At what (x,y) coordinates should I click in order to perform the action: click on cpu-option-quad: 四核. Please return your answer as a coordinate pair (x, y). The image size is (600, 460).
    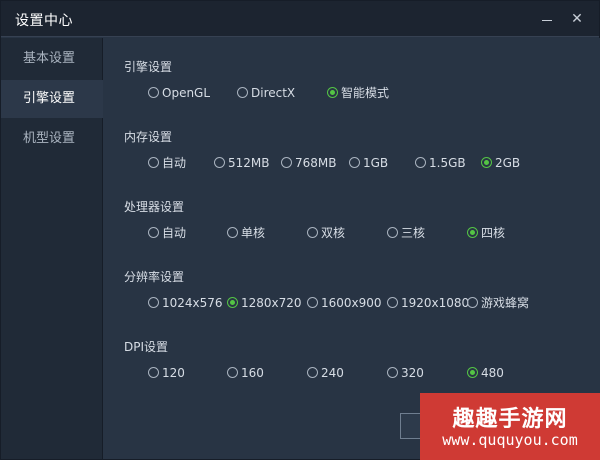
    Looking at the image, I should click on (486, 233).